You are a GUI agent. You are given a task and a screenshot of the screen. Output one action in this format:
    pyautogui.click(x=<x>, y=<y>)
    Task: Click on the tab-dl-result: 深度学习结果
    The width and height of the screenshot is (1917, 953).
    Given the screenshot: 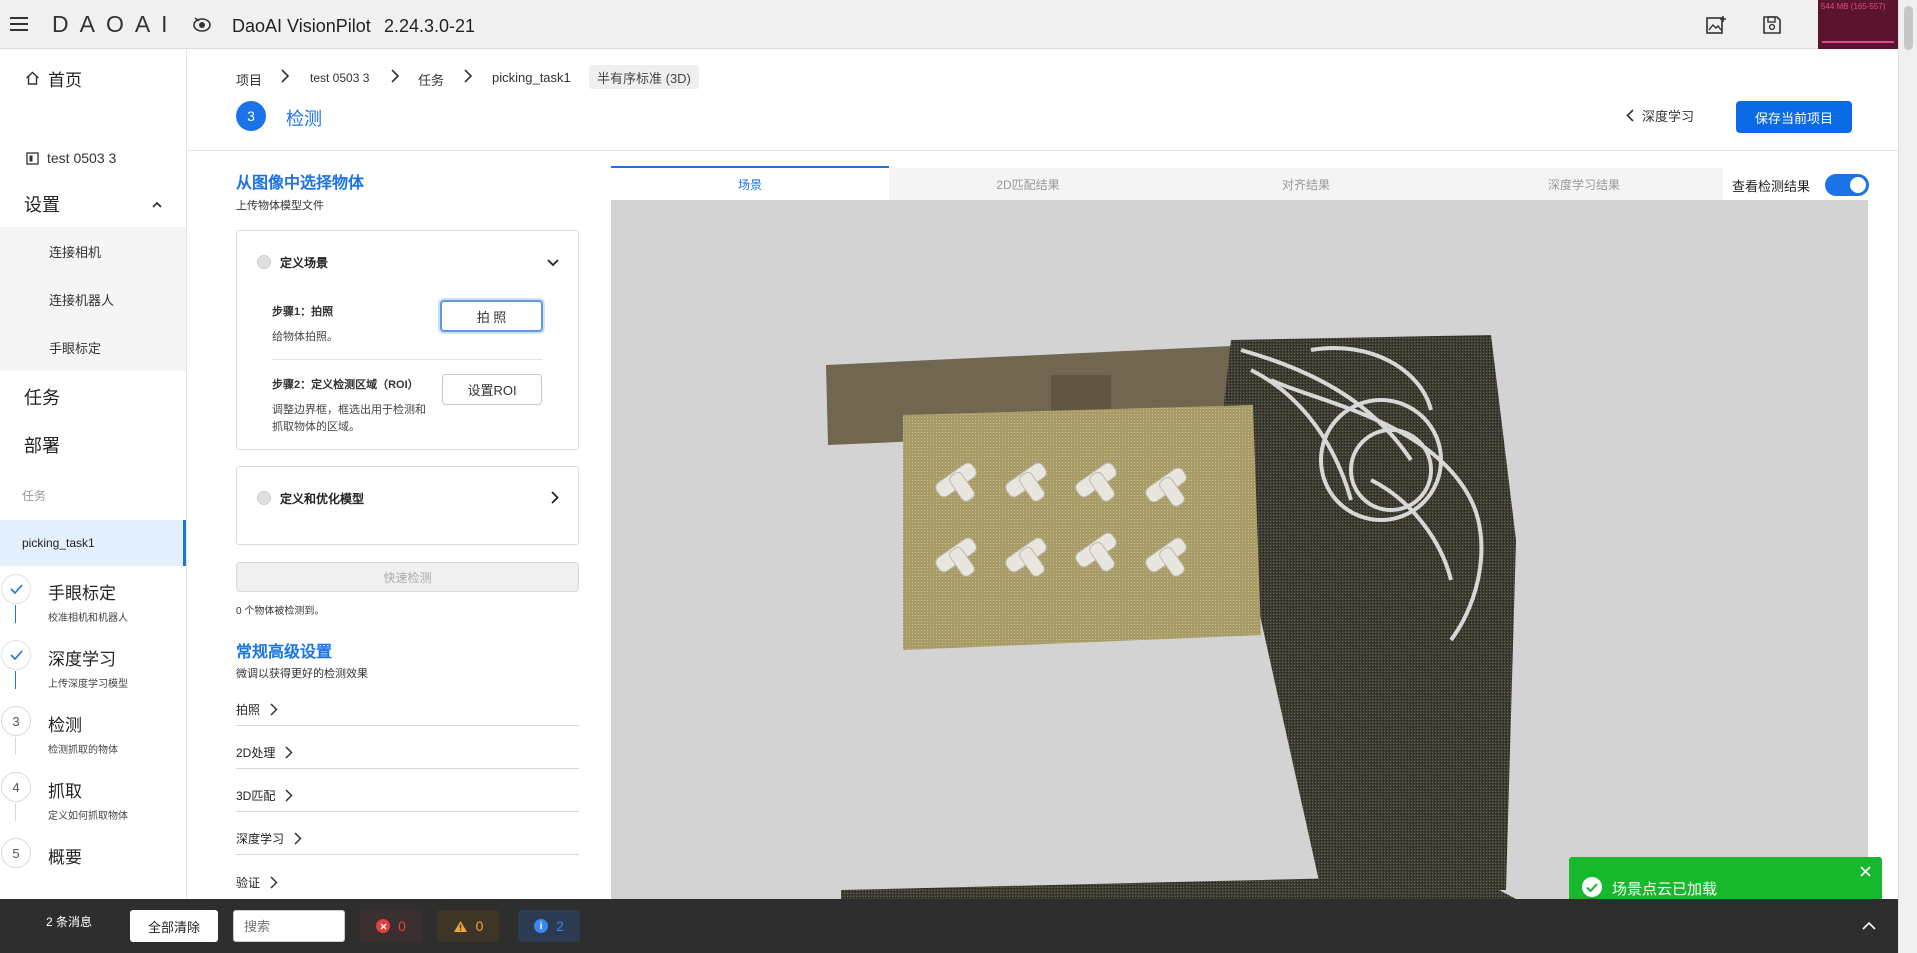 What is the action you would take?
    pyautogui.click(x=1584, y=184)
    